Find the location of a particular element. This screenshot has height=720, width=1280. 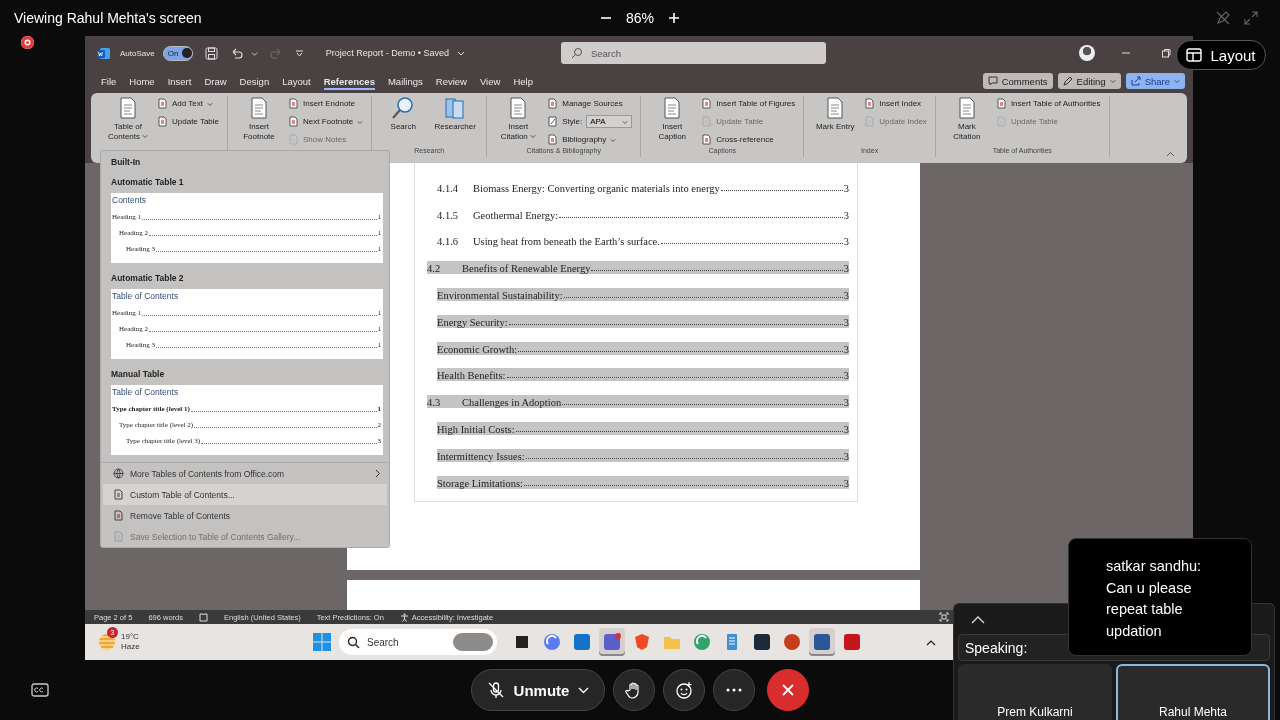

weather-condition: Haze is located at coordinates (130, 647).